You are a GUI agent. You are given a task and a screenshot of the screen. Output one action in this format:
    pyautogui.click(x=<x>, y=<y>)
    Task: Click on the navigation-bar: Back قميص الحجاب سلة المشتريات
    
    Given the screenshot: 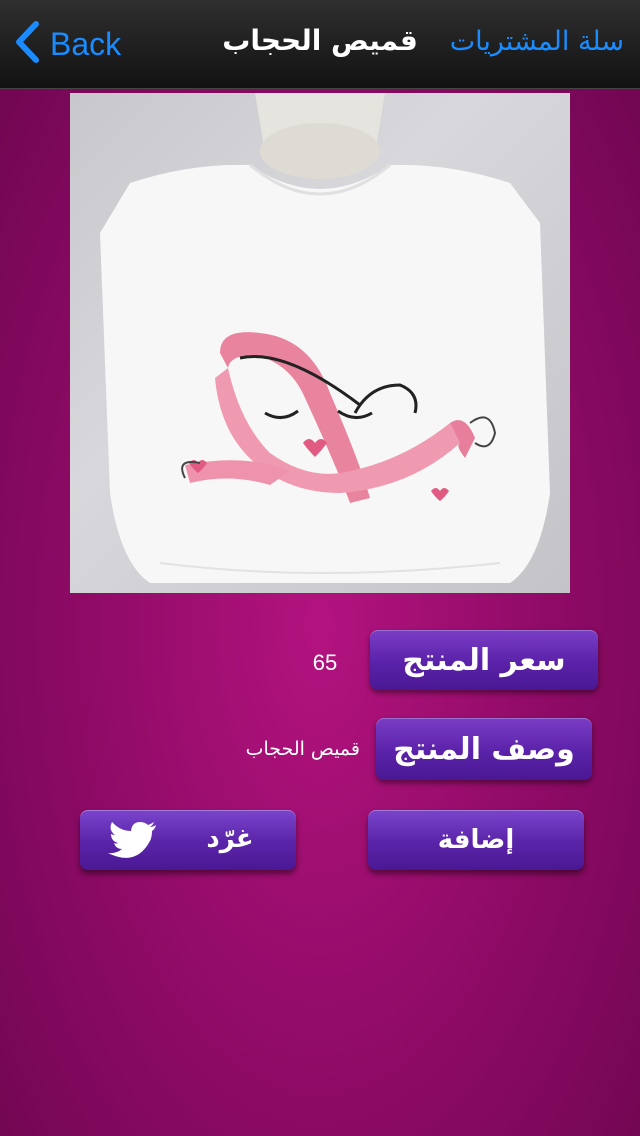 What is the action you would take?
    pyautogui.click(x=320, y=44)
    